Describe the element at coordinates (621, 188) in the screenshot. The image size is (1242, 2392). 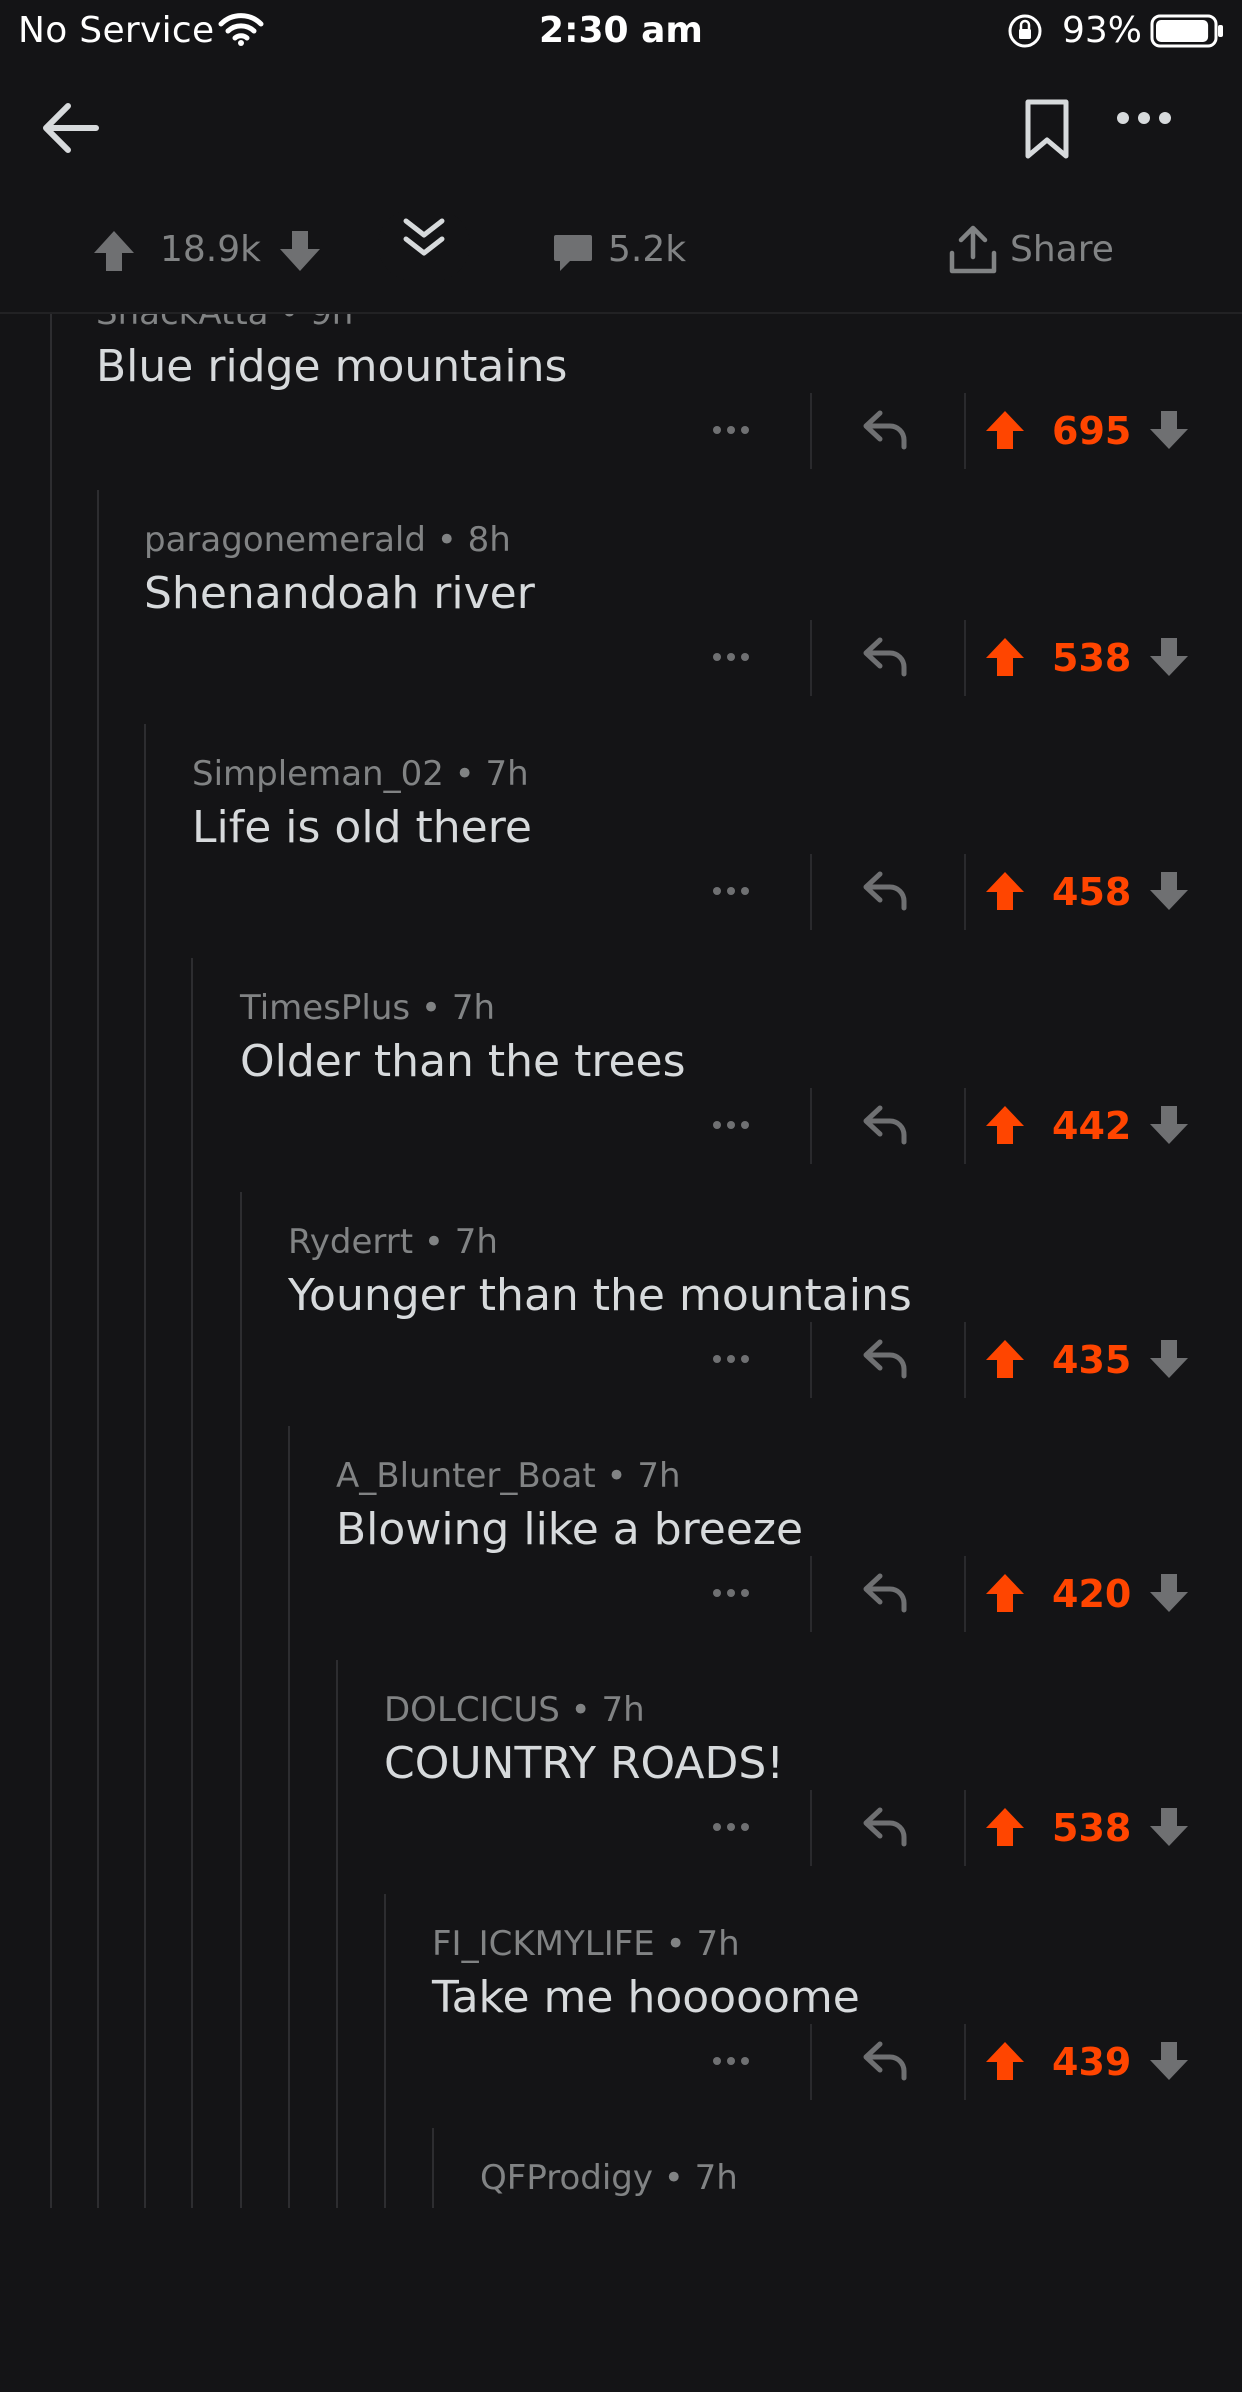
I see `post-header: 18.9k 5.2k Share` at that location.